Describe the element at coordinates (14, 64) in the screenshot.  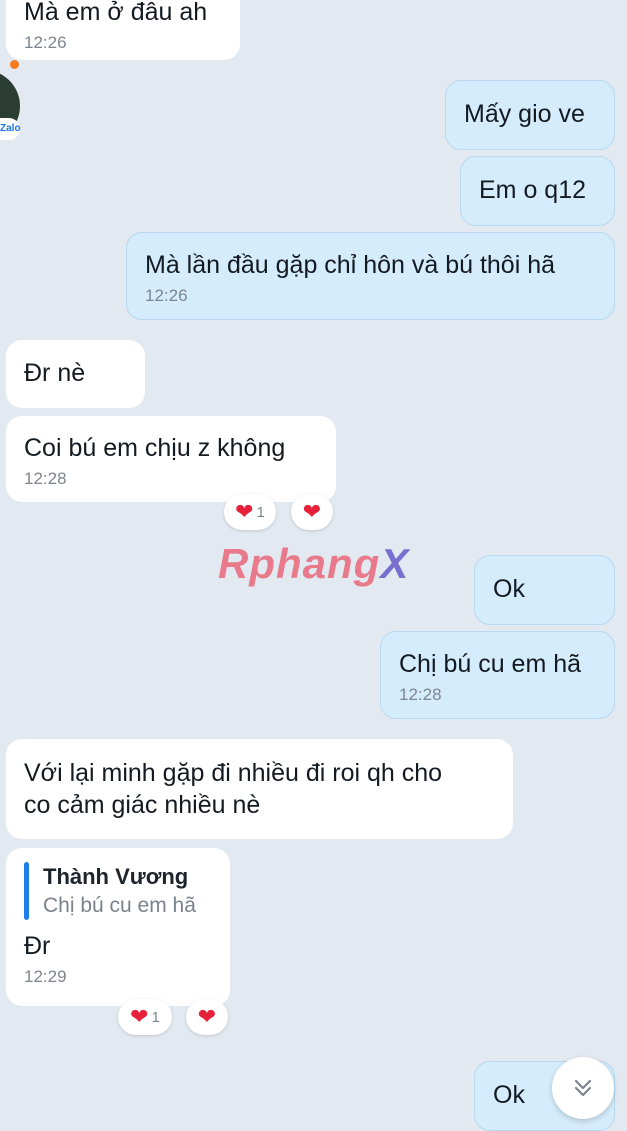
I see `online-status-dot` at that location.